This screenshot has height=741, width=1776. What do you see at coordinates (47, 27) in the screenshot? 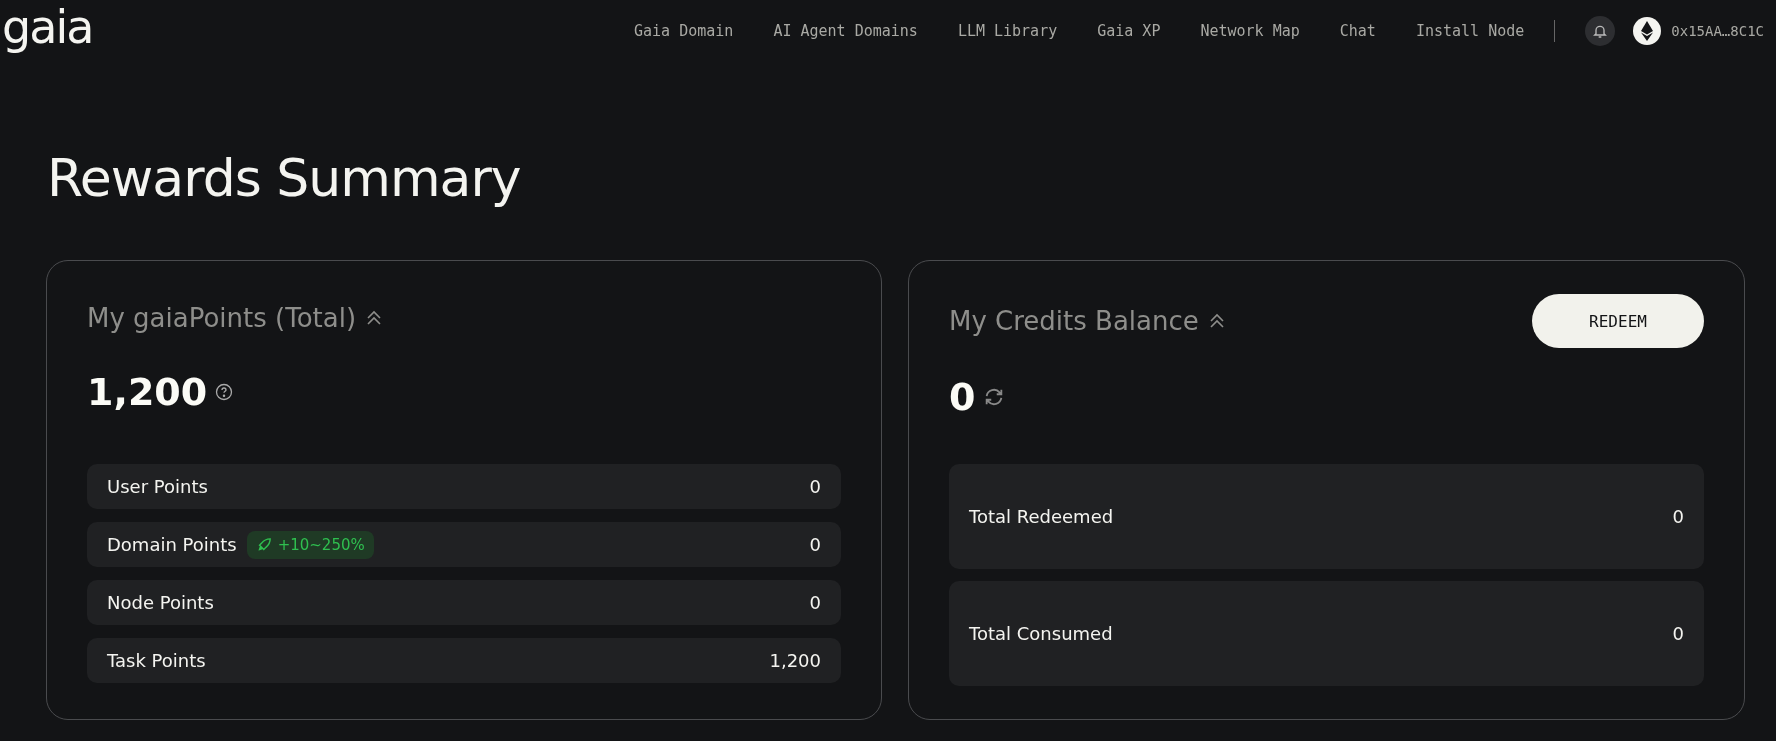
I see `logo: gaia` at bounding box center [47, 27].